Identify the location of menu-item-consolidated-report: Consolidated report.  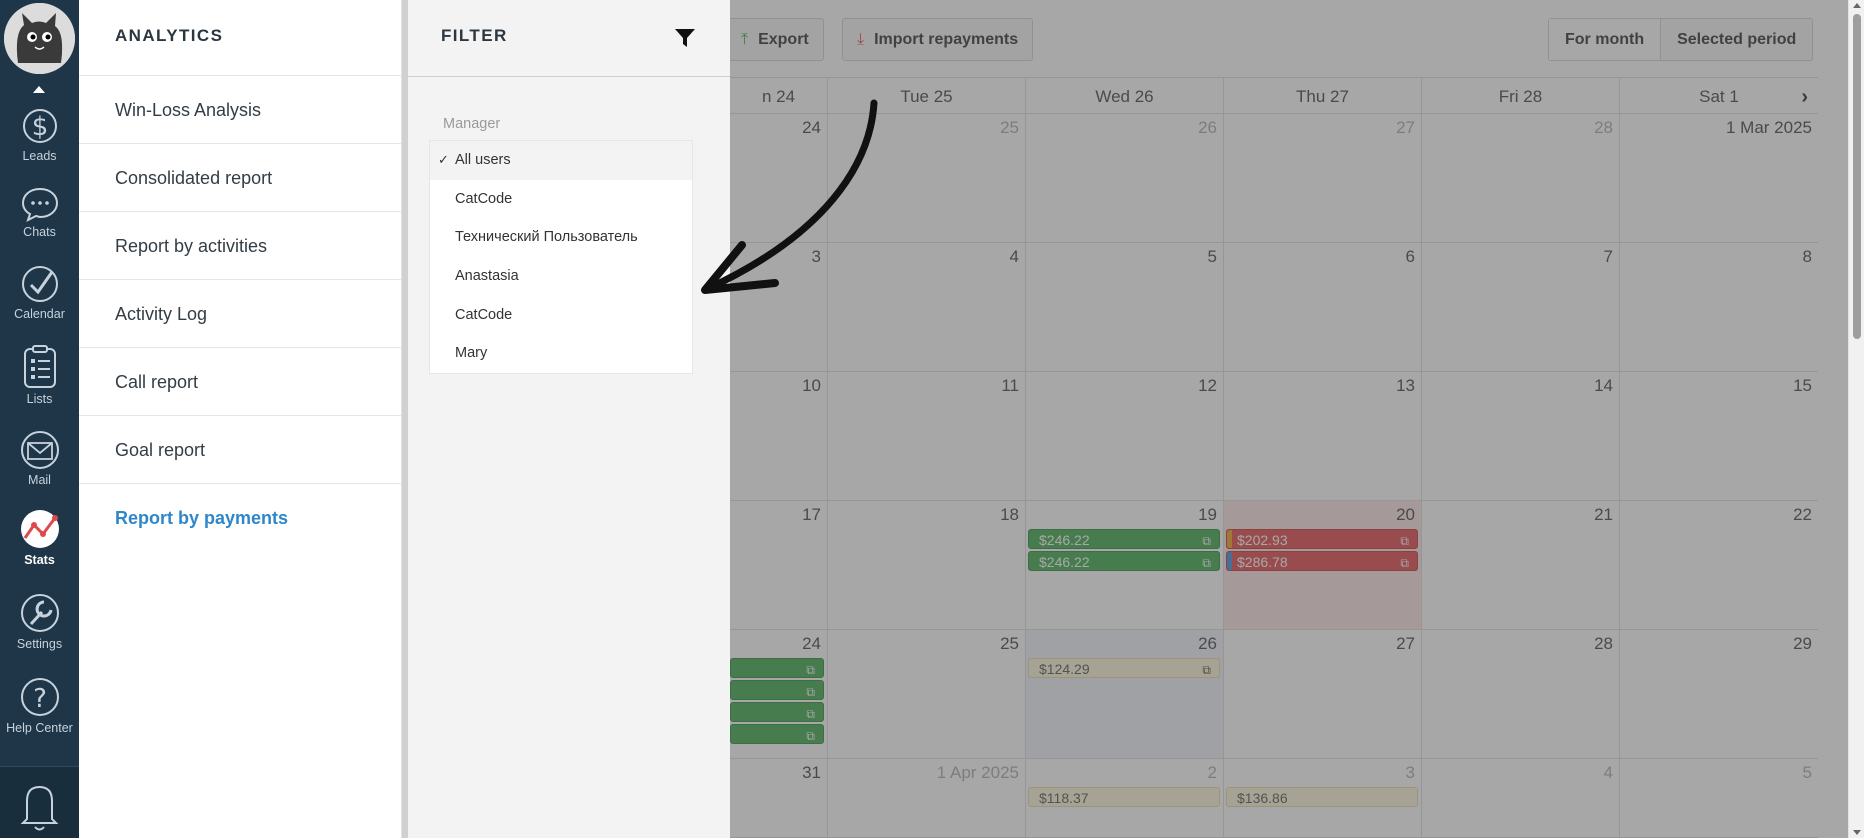
(240, 178).